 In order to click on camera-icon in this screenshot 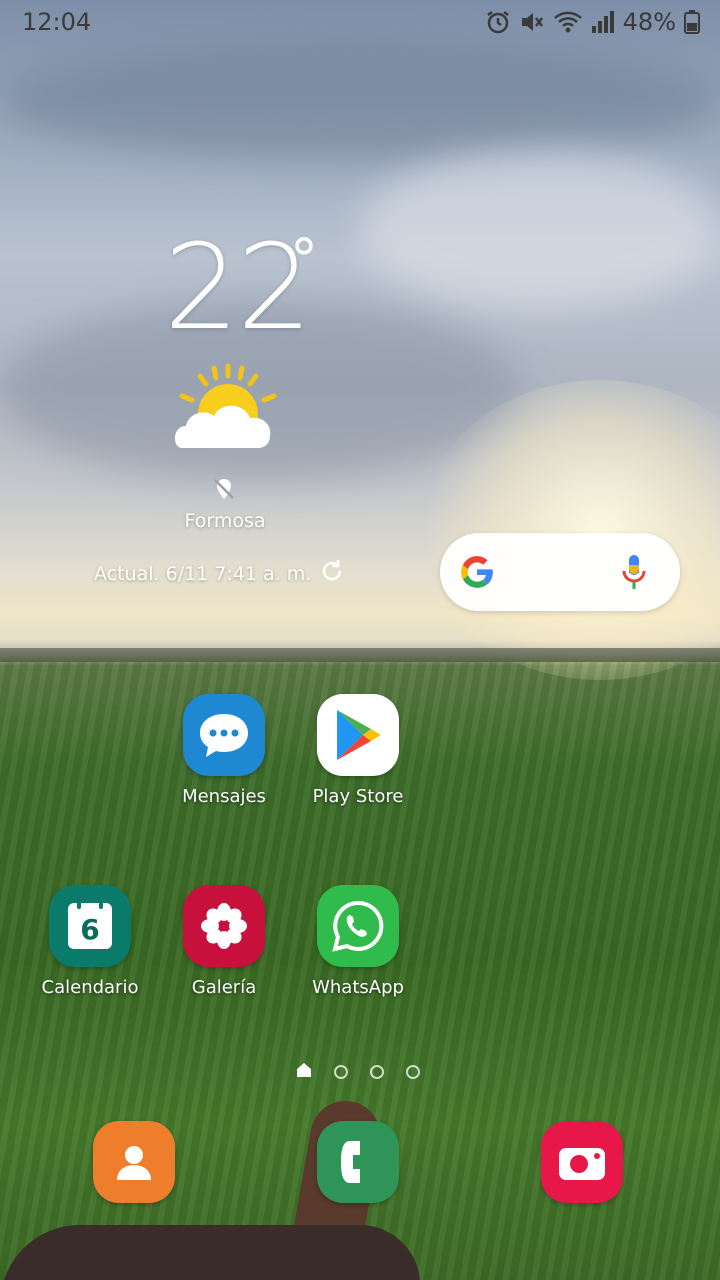, I will do `click(582, 1162)`.